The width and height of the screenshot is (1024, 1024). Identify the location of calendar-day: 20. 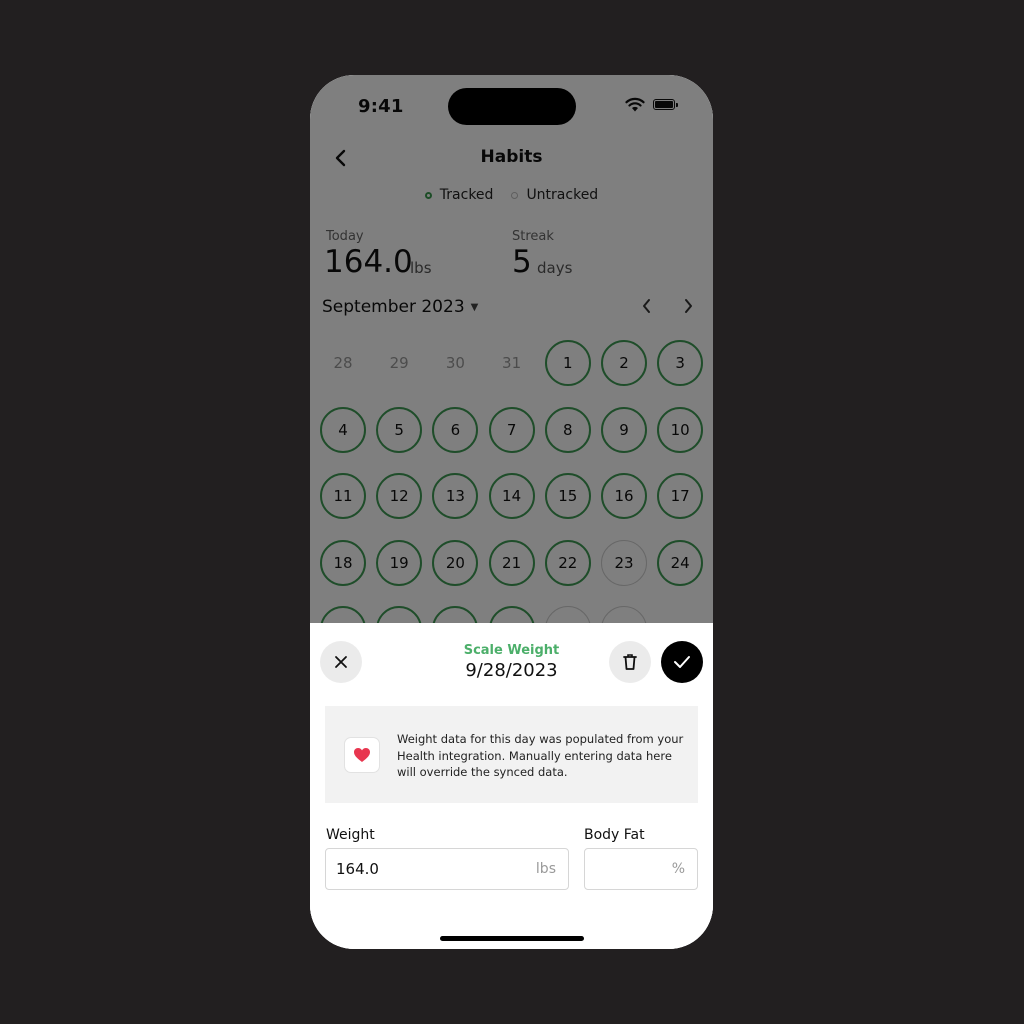
(455, 562).